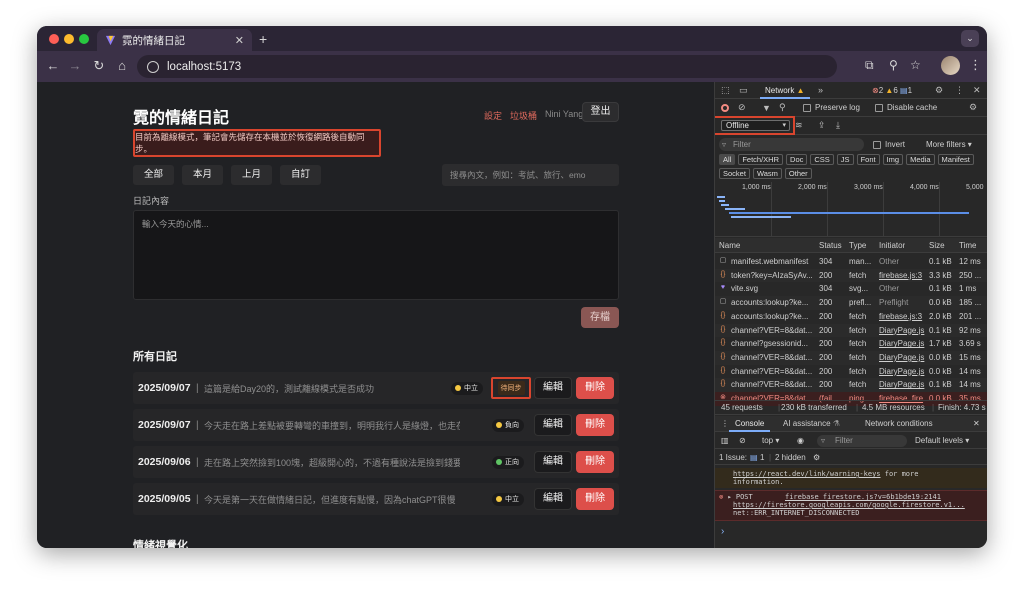 This screenshot has width=1024, height=596. What do you see at coordinates (879, 107) in the screenshot?
I see `disable-cache-checkbox` at bounding box center [879, 107].